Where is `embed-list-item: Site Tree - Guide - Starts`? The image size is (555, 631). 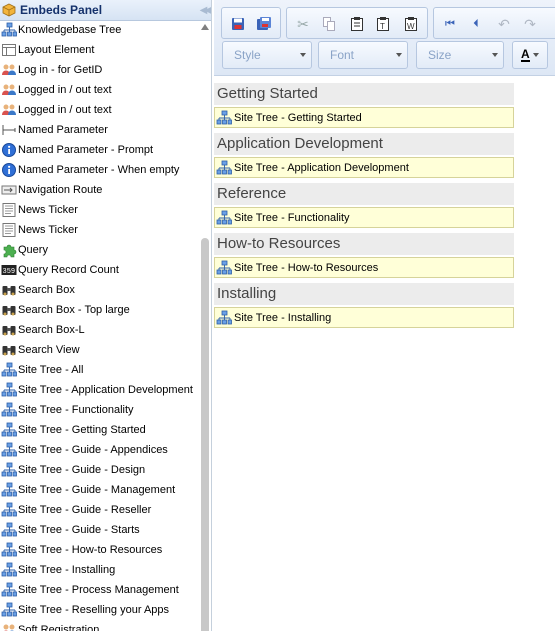 embed-list-item: Site Tree - Guide - Starts is located at coordinates (100, 530).